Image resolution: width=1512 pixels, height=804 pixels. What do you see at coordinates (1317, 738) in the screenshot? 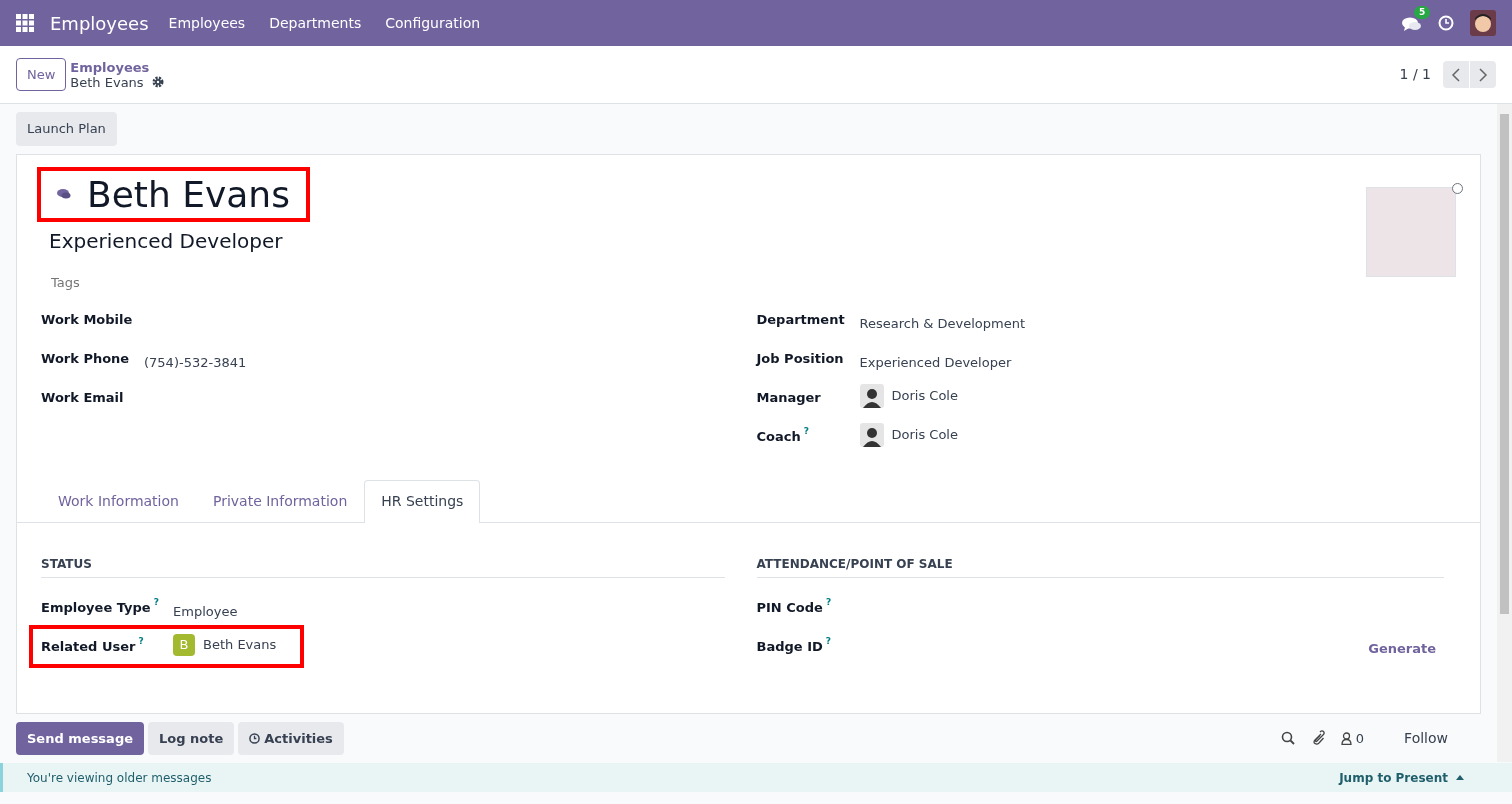
I see `paperclip-icon` at bounding box center [1317, 738].